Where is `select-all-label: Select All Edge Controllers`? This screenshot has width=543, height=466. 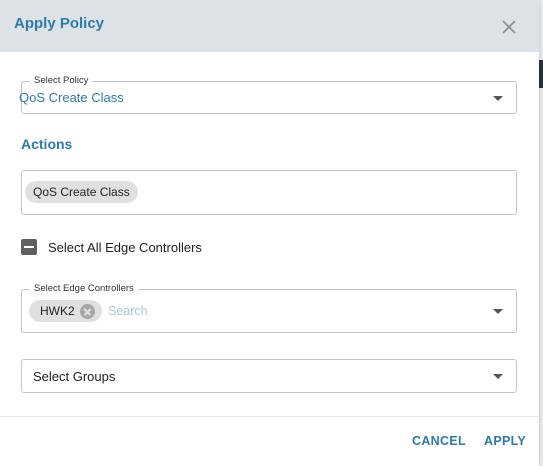
select-all-label: Select All Edge Controllers is located at coordinates (125, 247).